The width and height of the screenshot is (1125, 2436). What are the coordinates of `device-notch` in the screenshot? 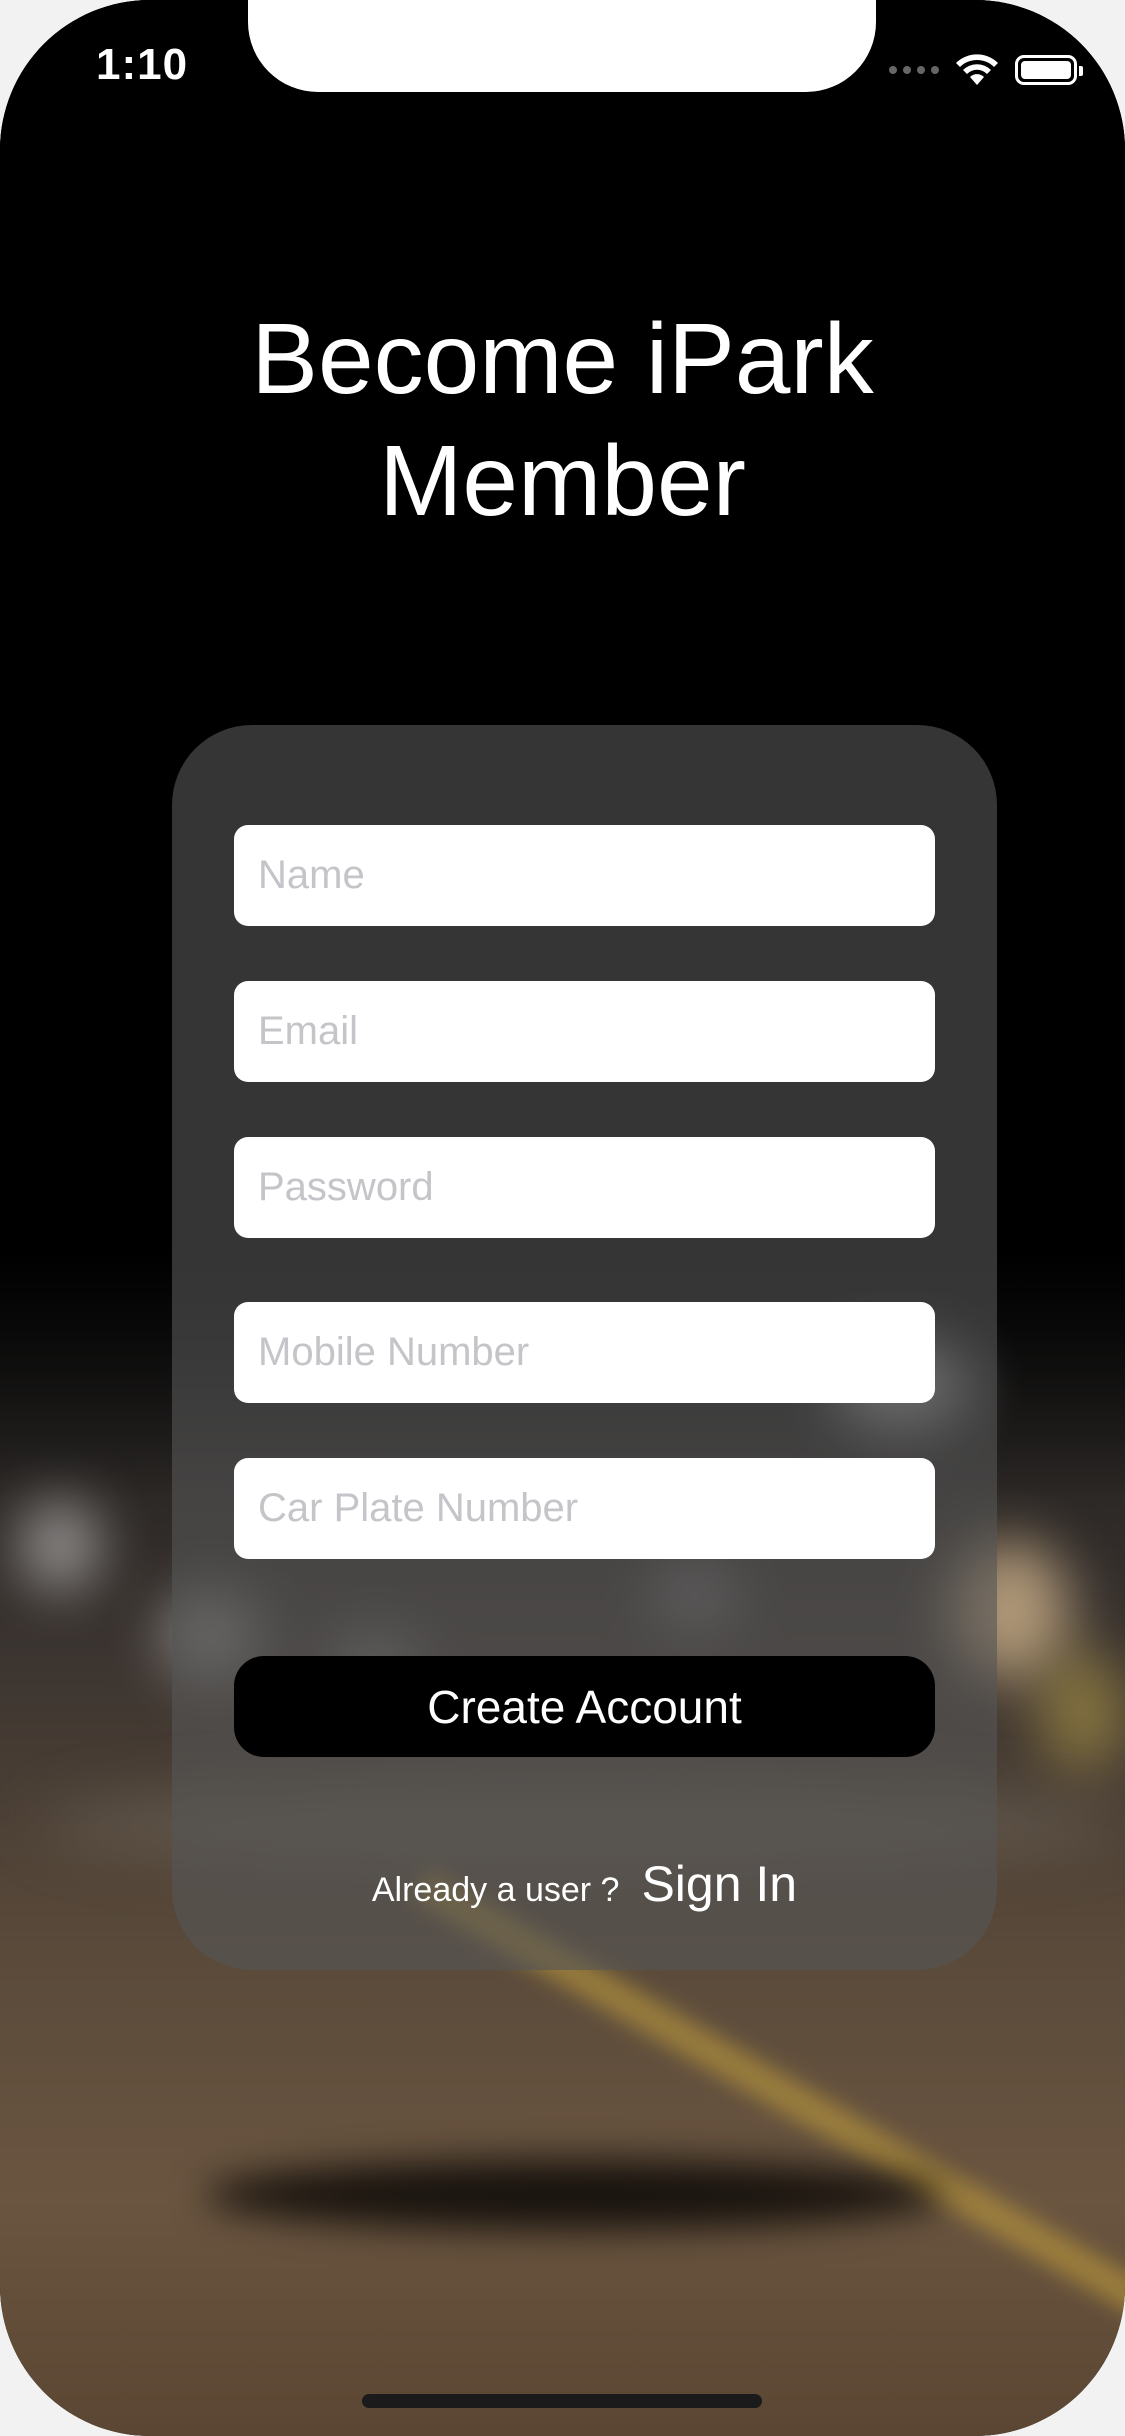 It's located at (562, 46).